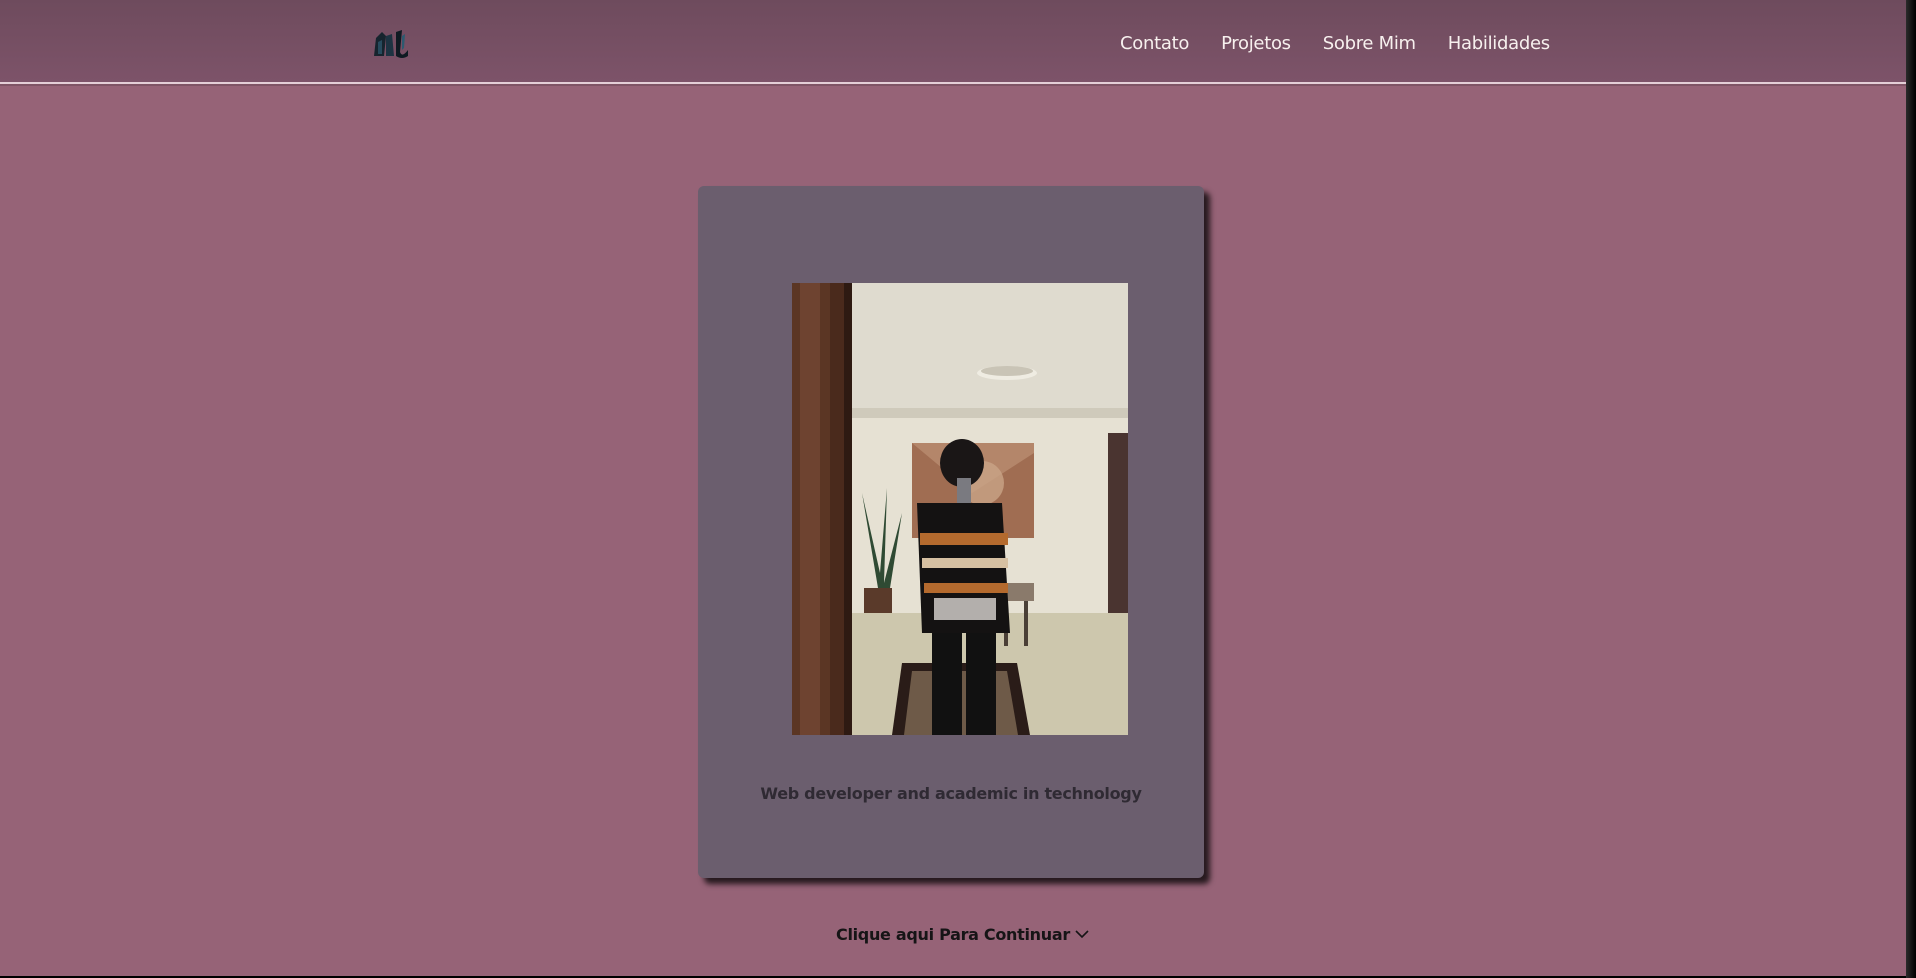  I want to click on main-nav: Contato Projetos Sobre Mim Habilidades, so click(1335, 43).